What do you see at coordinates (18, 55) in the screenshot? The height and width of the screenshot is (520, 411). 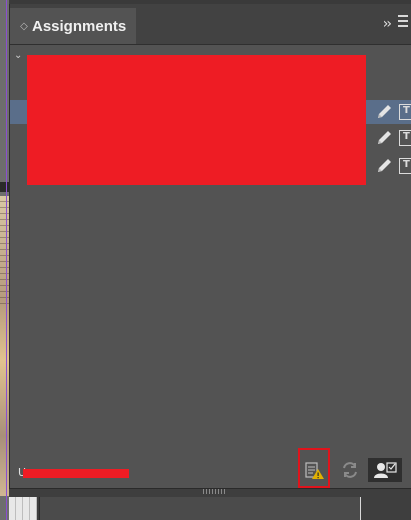 I see `chevron-down-icon: ⌄` at bounding box center [18, 55].